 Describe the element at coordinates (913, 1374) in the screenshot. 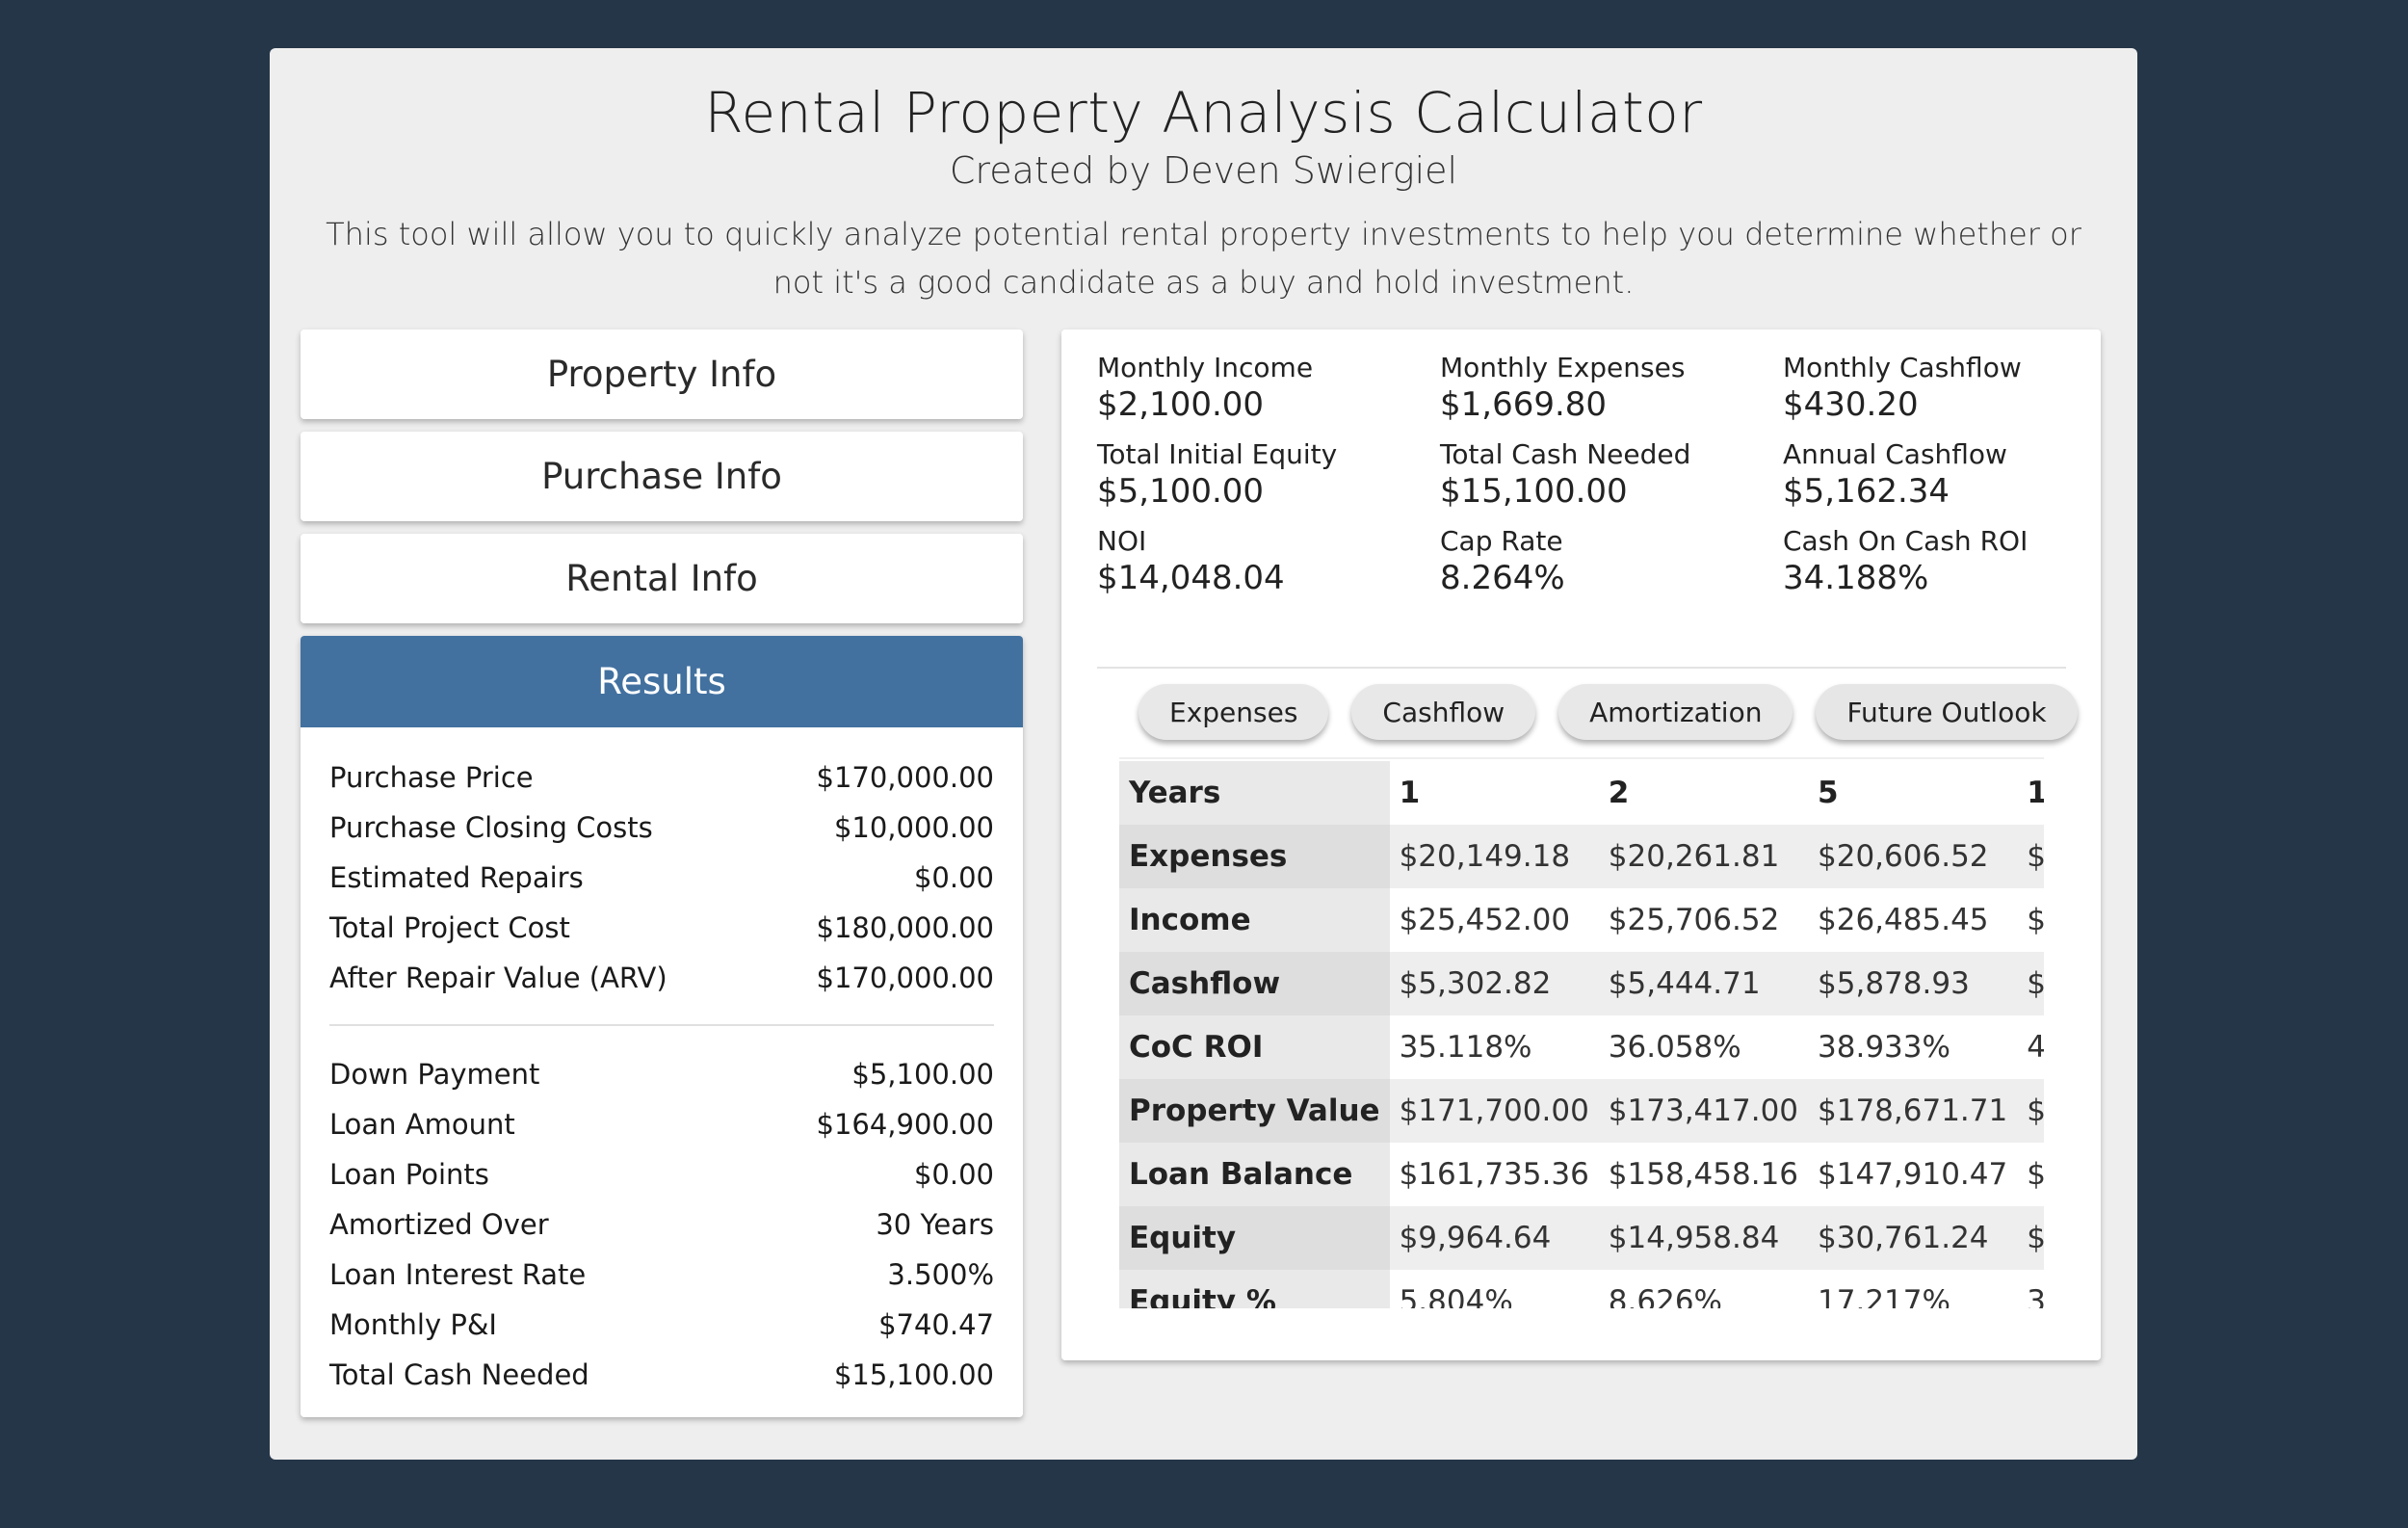

I see `result-value: $15,100.00` at that location.